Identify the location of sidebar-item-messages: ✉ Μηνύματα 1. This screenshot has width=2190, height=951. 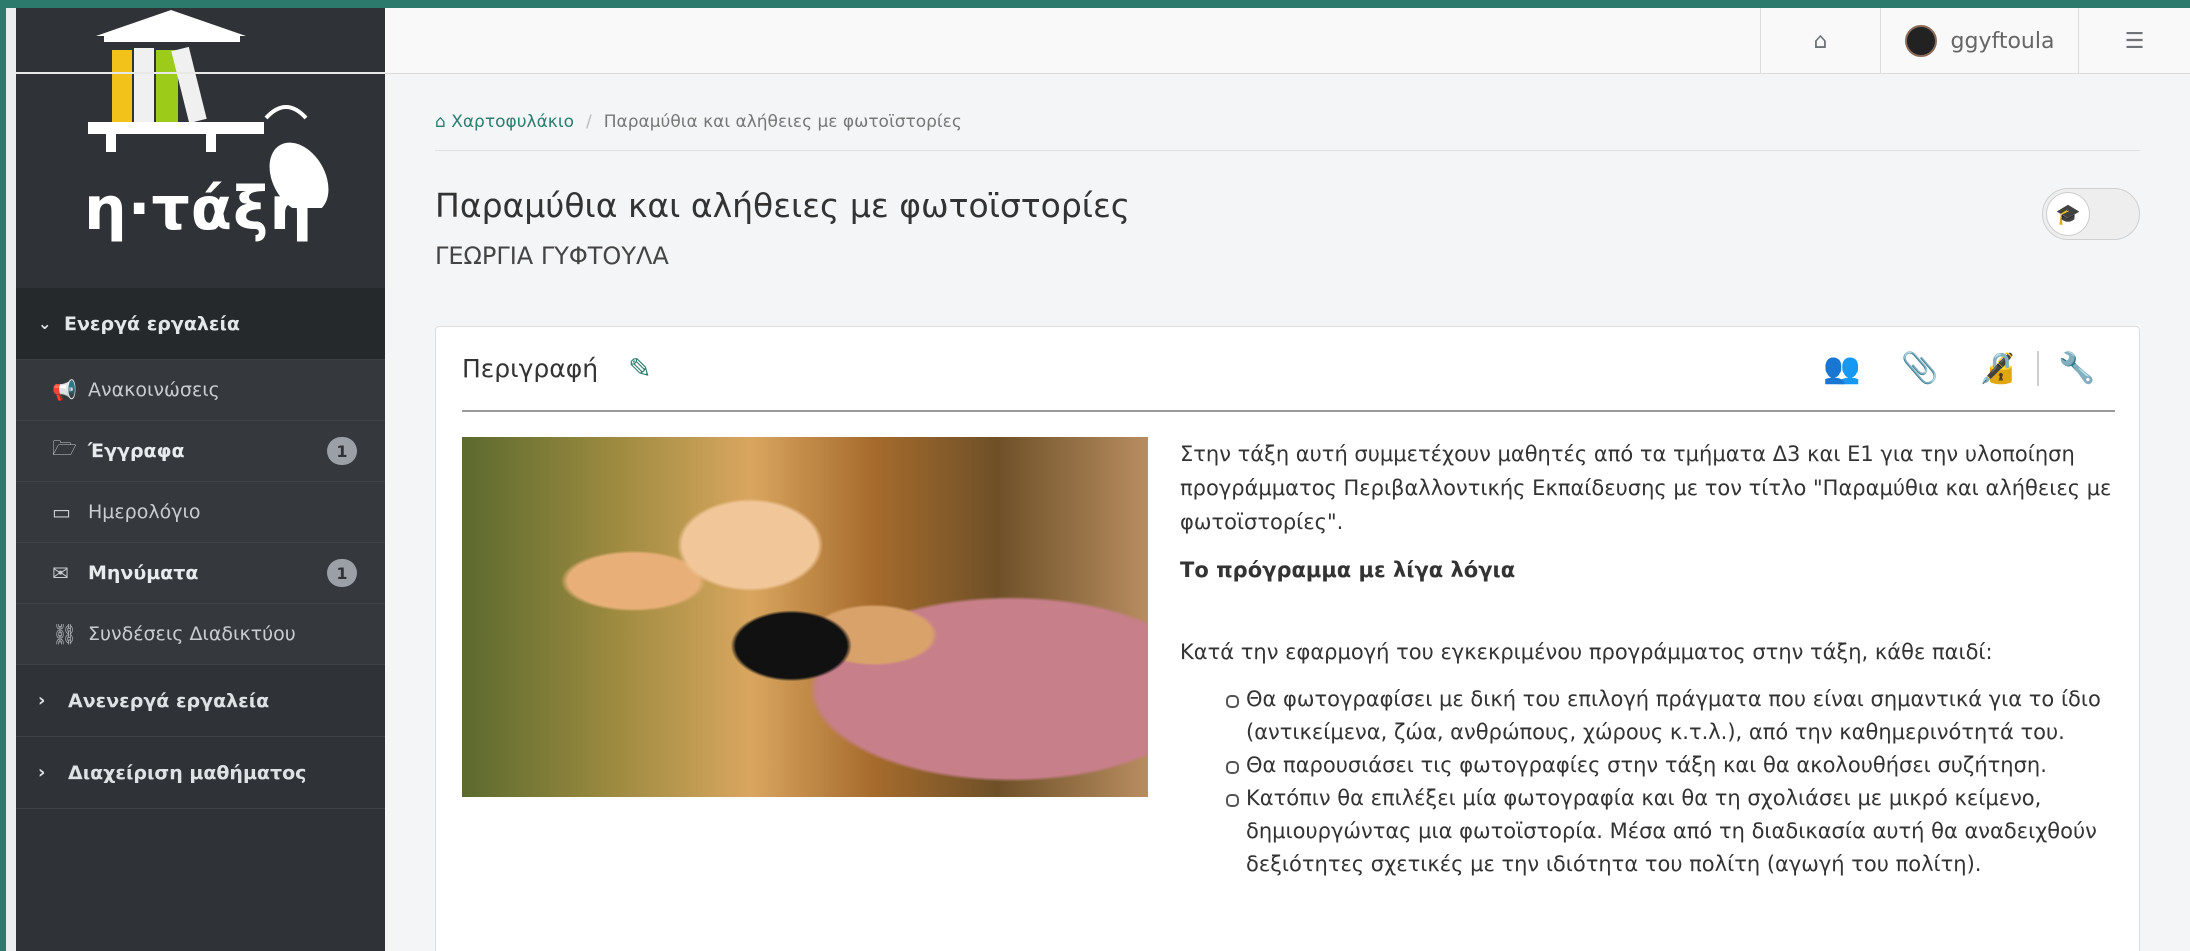
(200, 573).